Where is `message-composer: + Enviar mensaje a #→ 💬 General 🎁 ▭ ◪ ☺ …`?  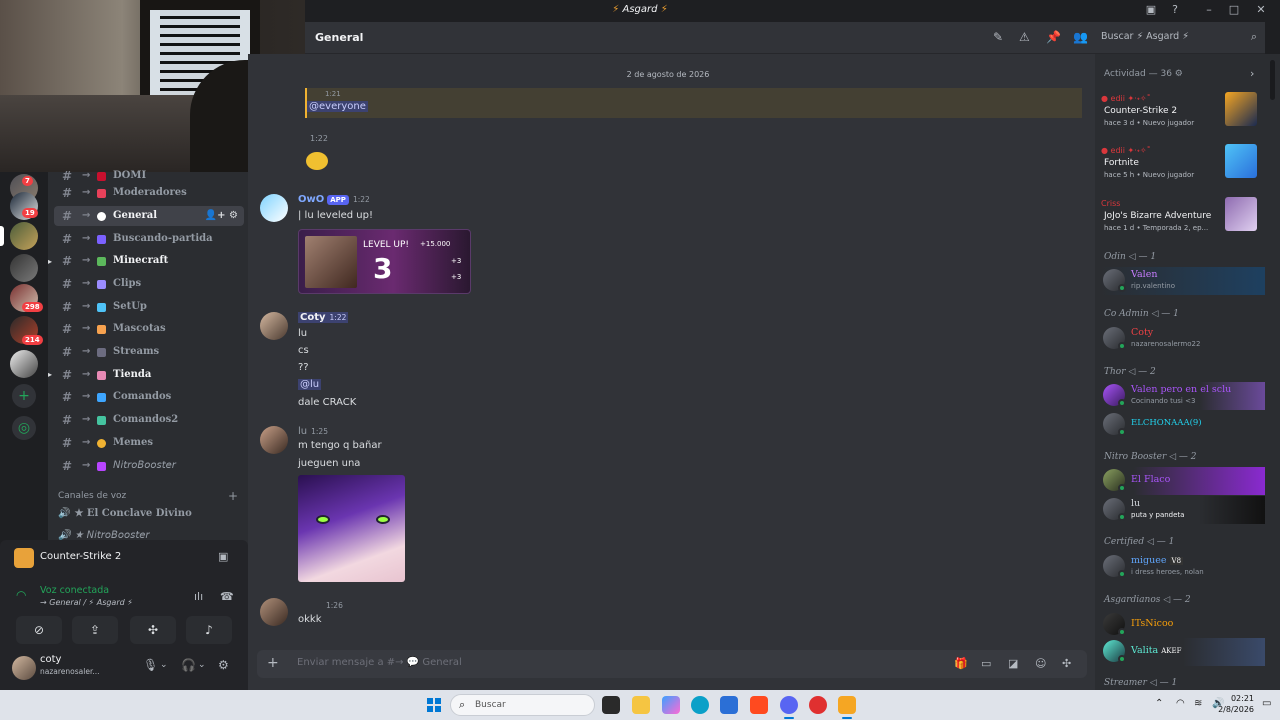 message-composer: + Enviar mensaje a #→ 💬 General 🎁 ▭ ◪ ☺ … is located at coordinates (672, 664).